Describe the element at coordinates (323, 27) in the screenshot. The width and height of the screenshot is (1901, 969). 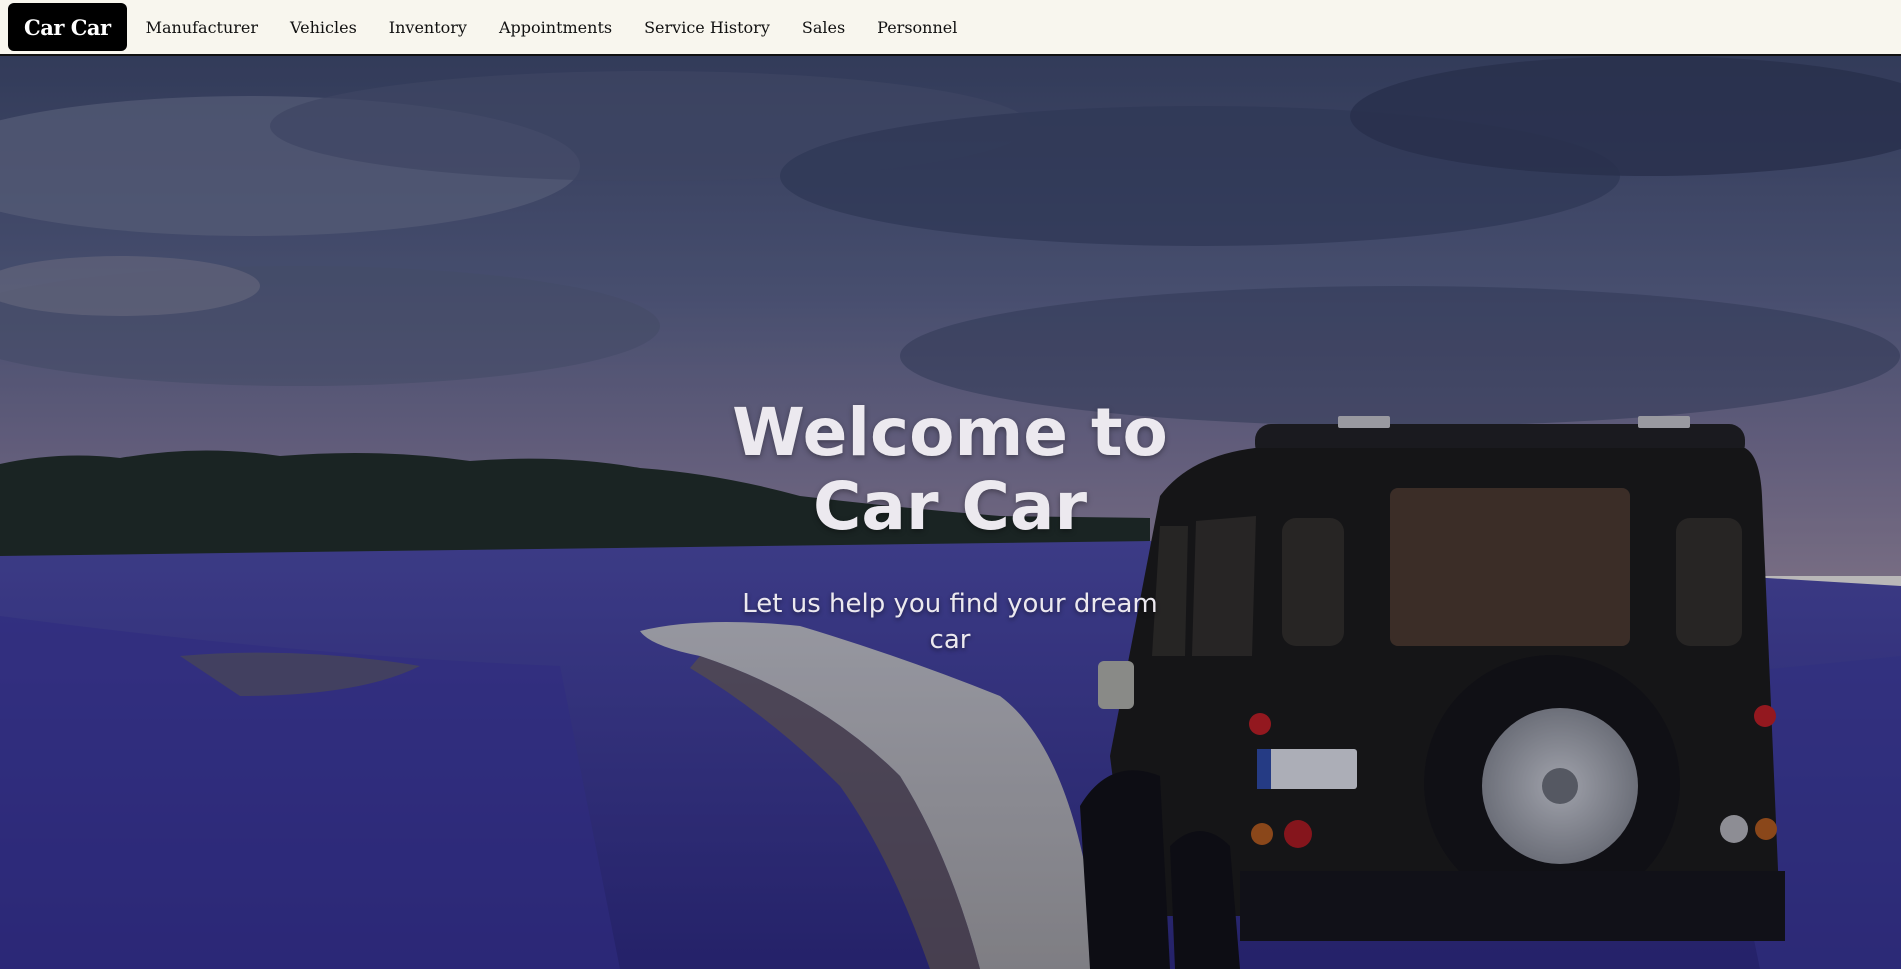
I see `nav-link-vehicles: Vehicles` at that location.